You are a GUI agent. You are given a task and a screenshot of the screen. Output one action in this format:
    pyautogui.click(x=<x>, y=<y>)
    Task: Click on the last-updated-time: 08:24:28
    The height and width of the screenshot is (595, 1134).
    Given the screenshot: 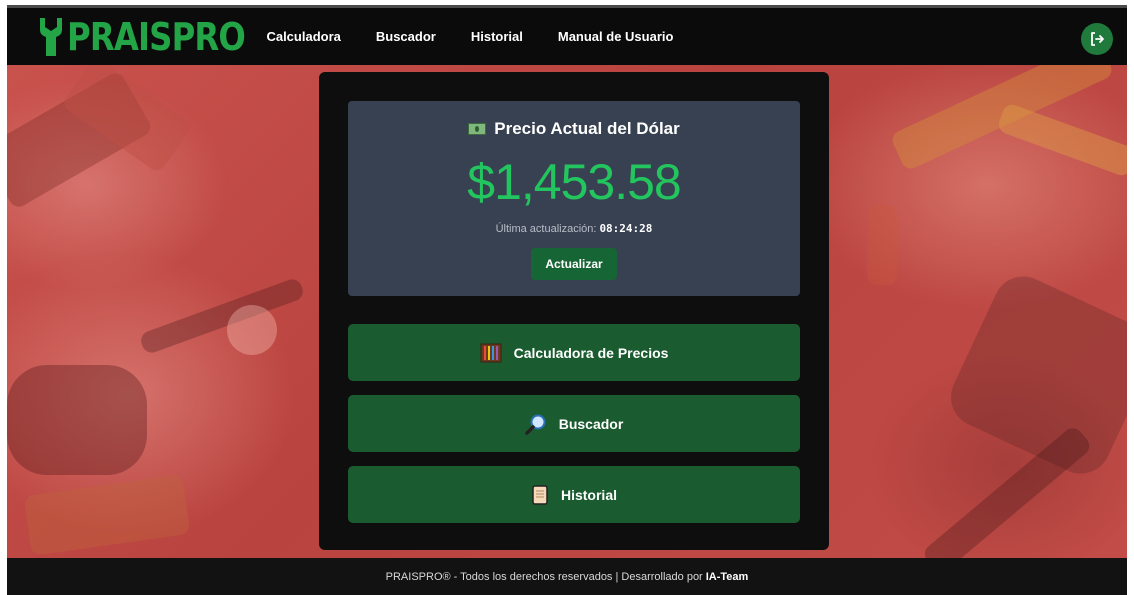 What is the action you would take?
    pyautogui.click(x=626, y=228)
    